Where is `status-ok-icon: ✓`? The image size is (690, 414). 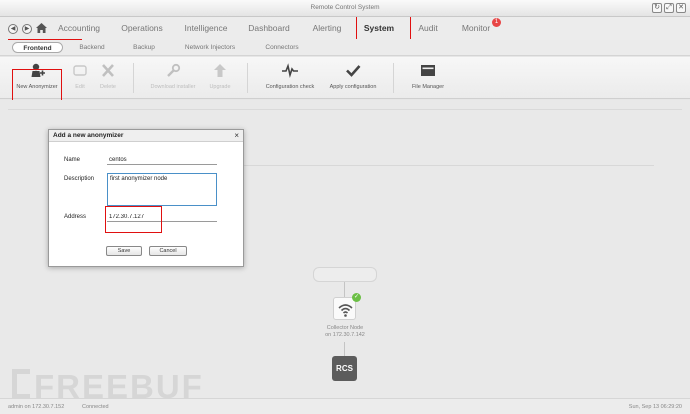
status-ok-icon: ✓ is located at coordinates (356, 297).